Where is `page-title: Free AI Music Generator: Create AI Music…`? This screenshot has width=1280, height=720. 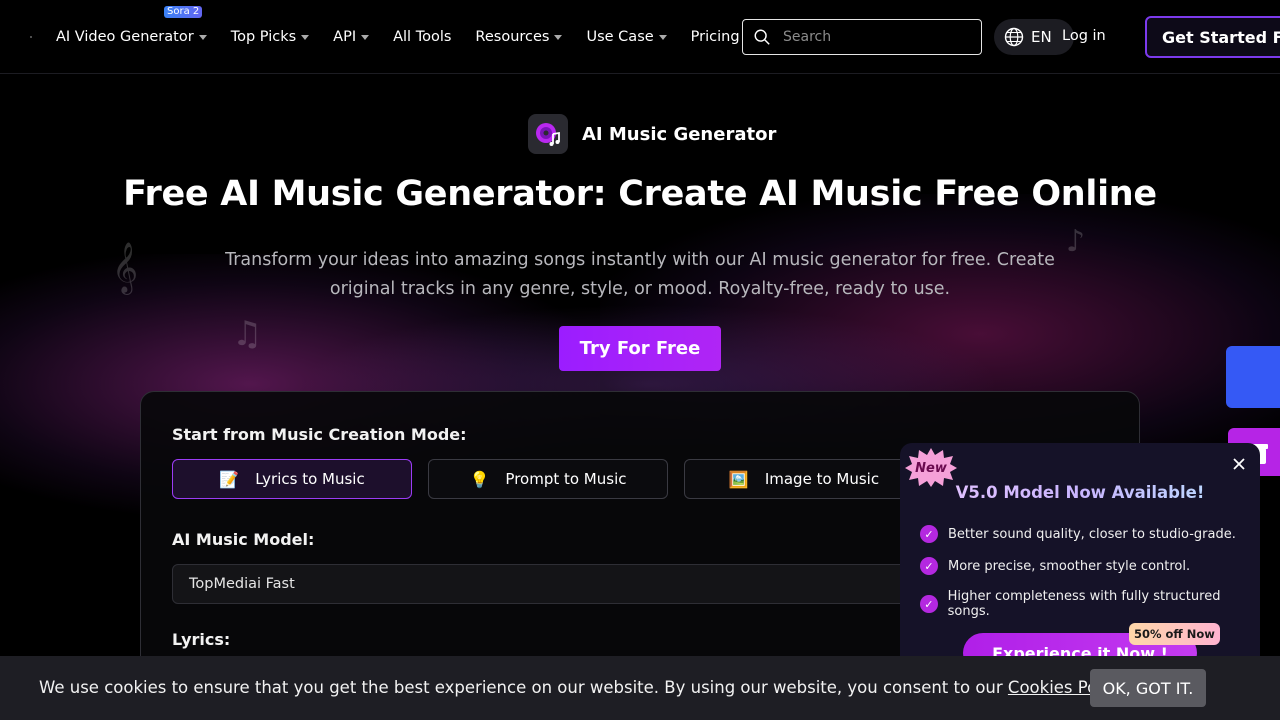
page-title: Free AI Music Generator: Create AI Music… is located at coordinates (640, 194).